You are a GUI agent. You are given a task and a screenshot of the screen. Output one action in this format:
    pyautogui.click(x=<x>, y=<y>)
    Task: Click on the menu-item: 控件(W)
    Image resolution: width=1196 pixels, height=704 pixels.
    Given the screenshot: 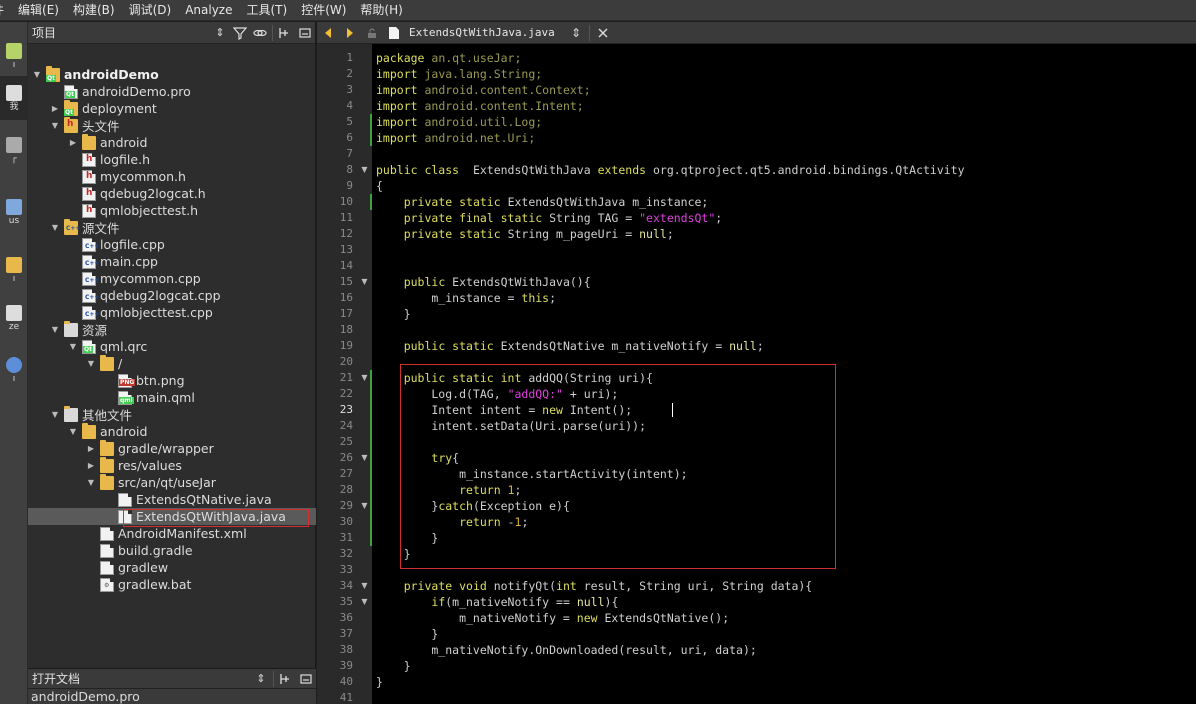 What is the action you would take?
    pyautogui.click(x=323, y=10)
    